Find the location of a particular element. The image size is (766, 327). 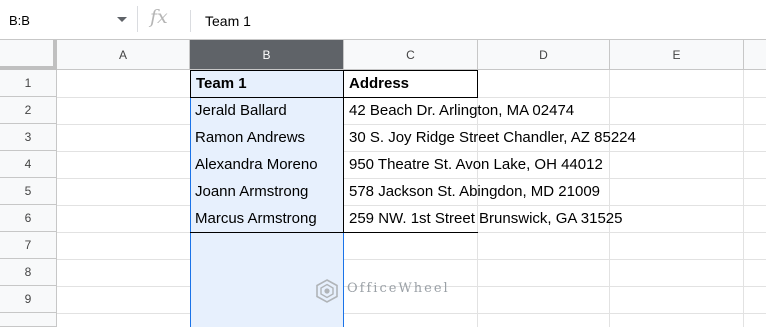

row-header-1: 1 is located at coordinates (28, 83).